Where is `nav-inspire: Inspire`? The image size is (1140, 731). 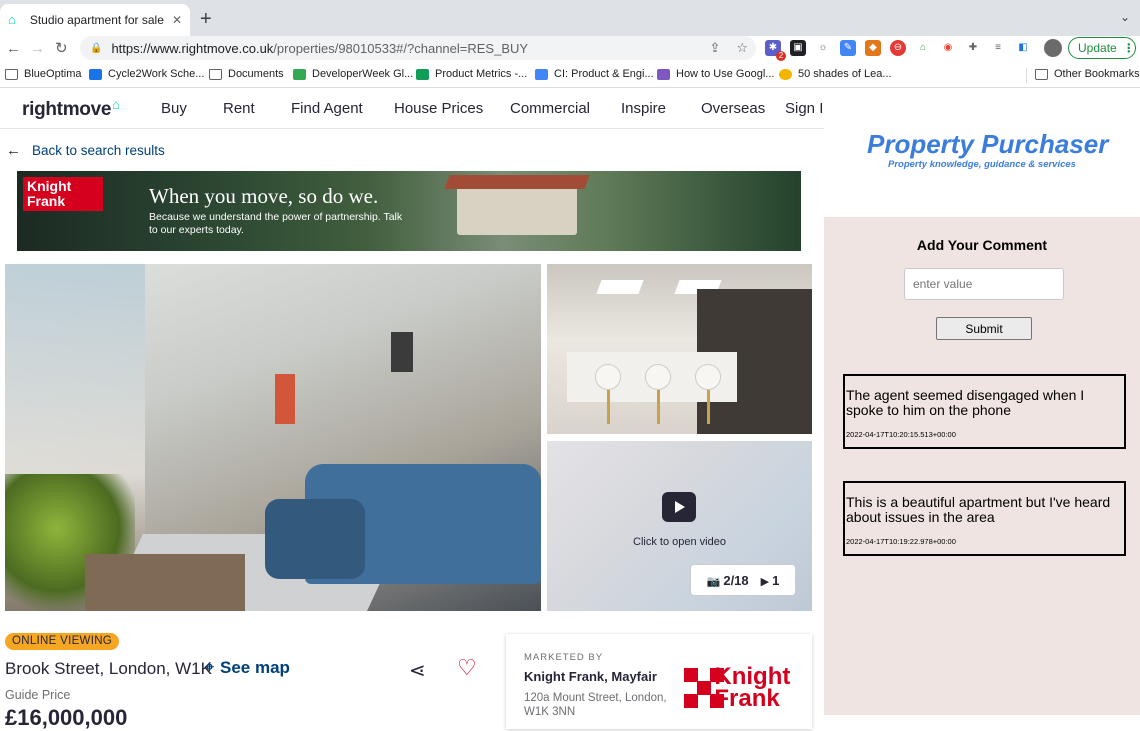 nav-inspire: Inspire is located at coordinates (643, 108).